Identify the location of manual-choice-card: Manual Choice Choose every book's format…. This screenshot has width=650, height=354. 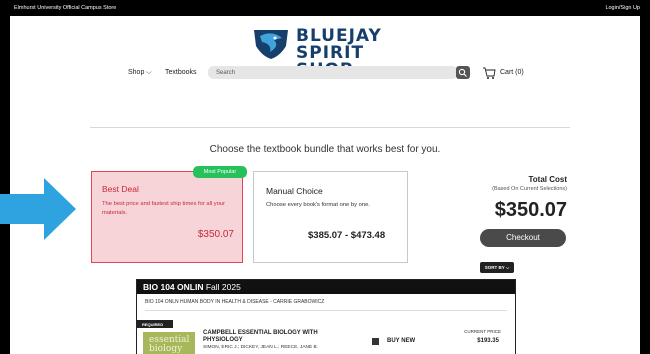
(330, 217).